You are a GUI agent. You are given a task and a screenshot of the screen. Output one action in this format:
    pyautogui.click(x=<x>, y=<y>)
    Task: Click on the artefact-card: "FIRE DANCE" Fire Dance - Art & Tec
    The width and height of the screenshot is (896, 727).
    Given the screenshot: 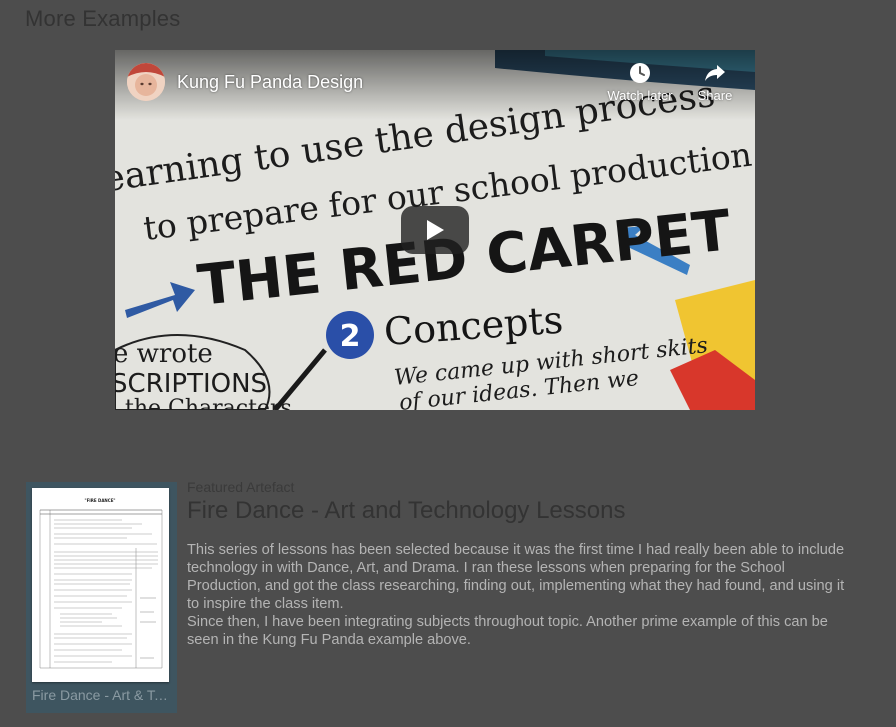 What is the action you would take?
    pyautogui.click(x=101, y=597)
    